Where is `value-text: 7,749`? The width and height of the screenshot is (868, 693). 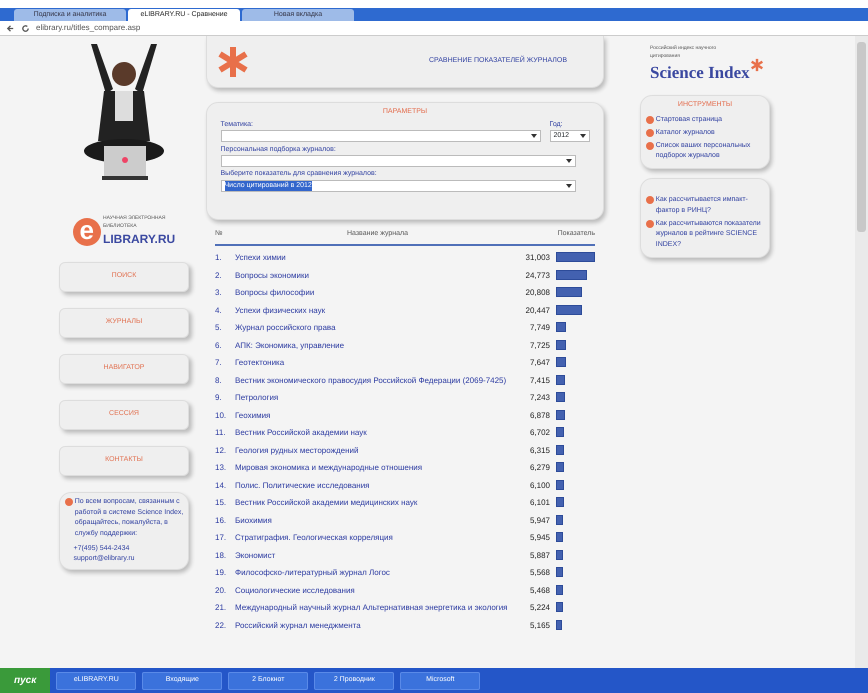 value-text: 7,749 is located at coordinates (539, 328).